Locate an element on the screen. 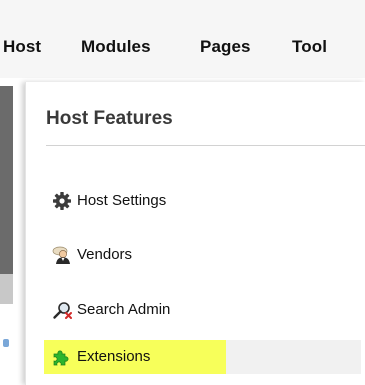  gear-icon is located at coordinates (62, 201).